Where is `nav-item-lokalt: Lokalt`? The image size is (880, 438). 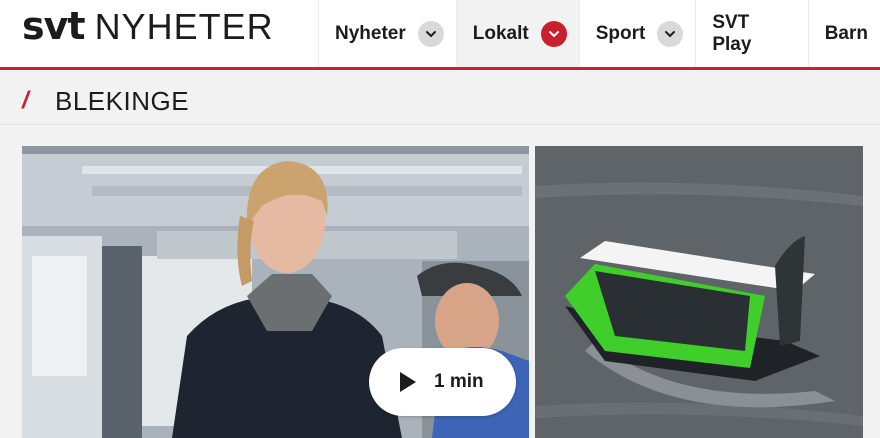 nav-item-lokalt: Lokalt is located at coordinates (517, 33).